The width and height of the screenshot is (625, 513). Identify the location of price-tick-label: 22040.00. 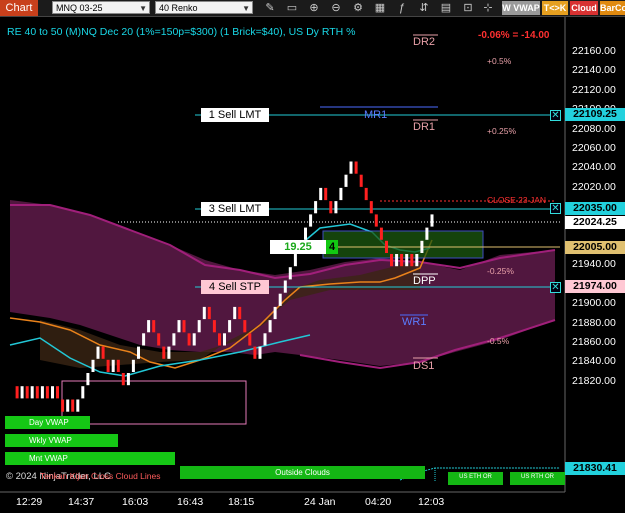
(594, 167).